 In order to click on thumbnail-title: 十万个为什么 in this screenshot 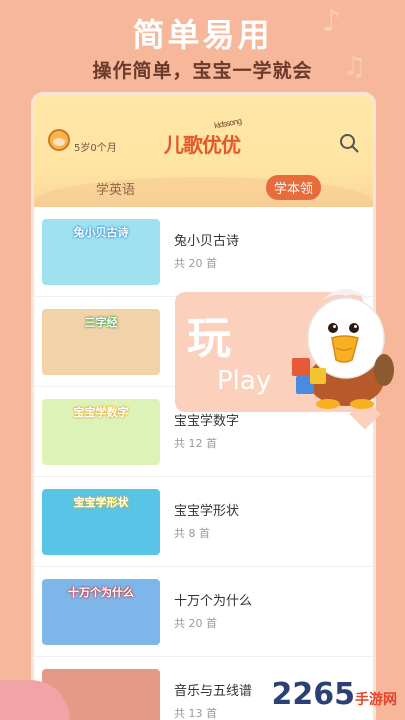, I will do `click(101, 592)`.